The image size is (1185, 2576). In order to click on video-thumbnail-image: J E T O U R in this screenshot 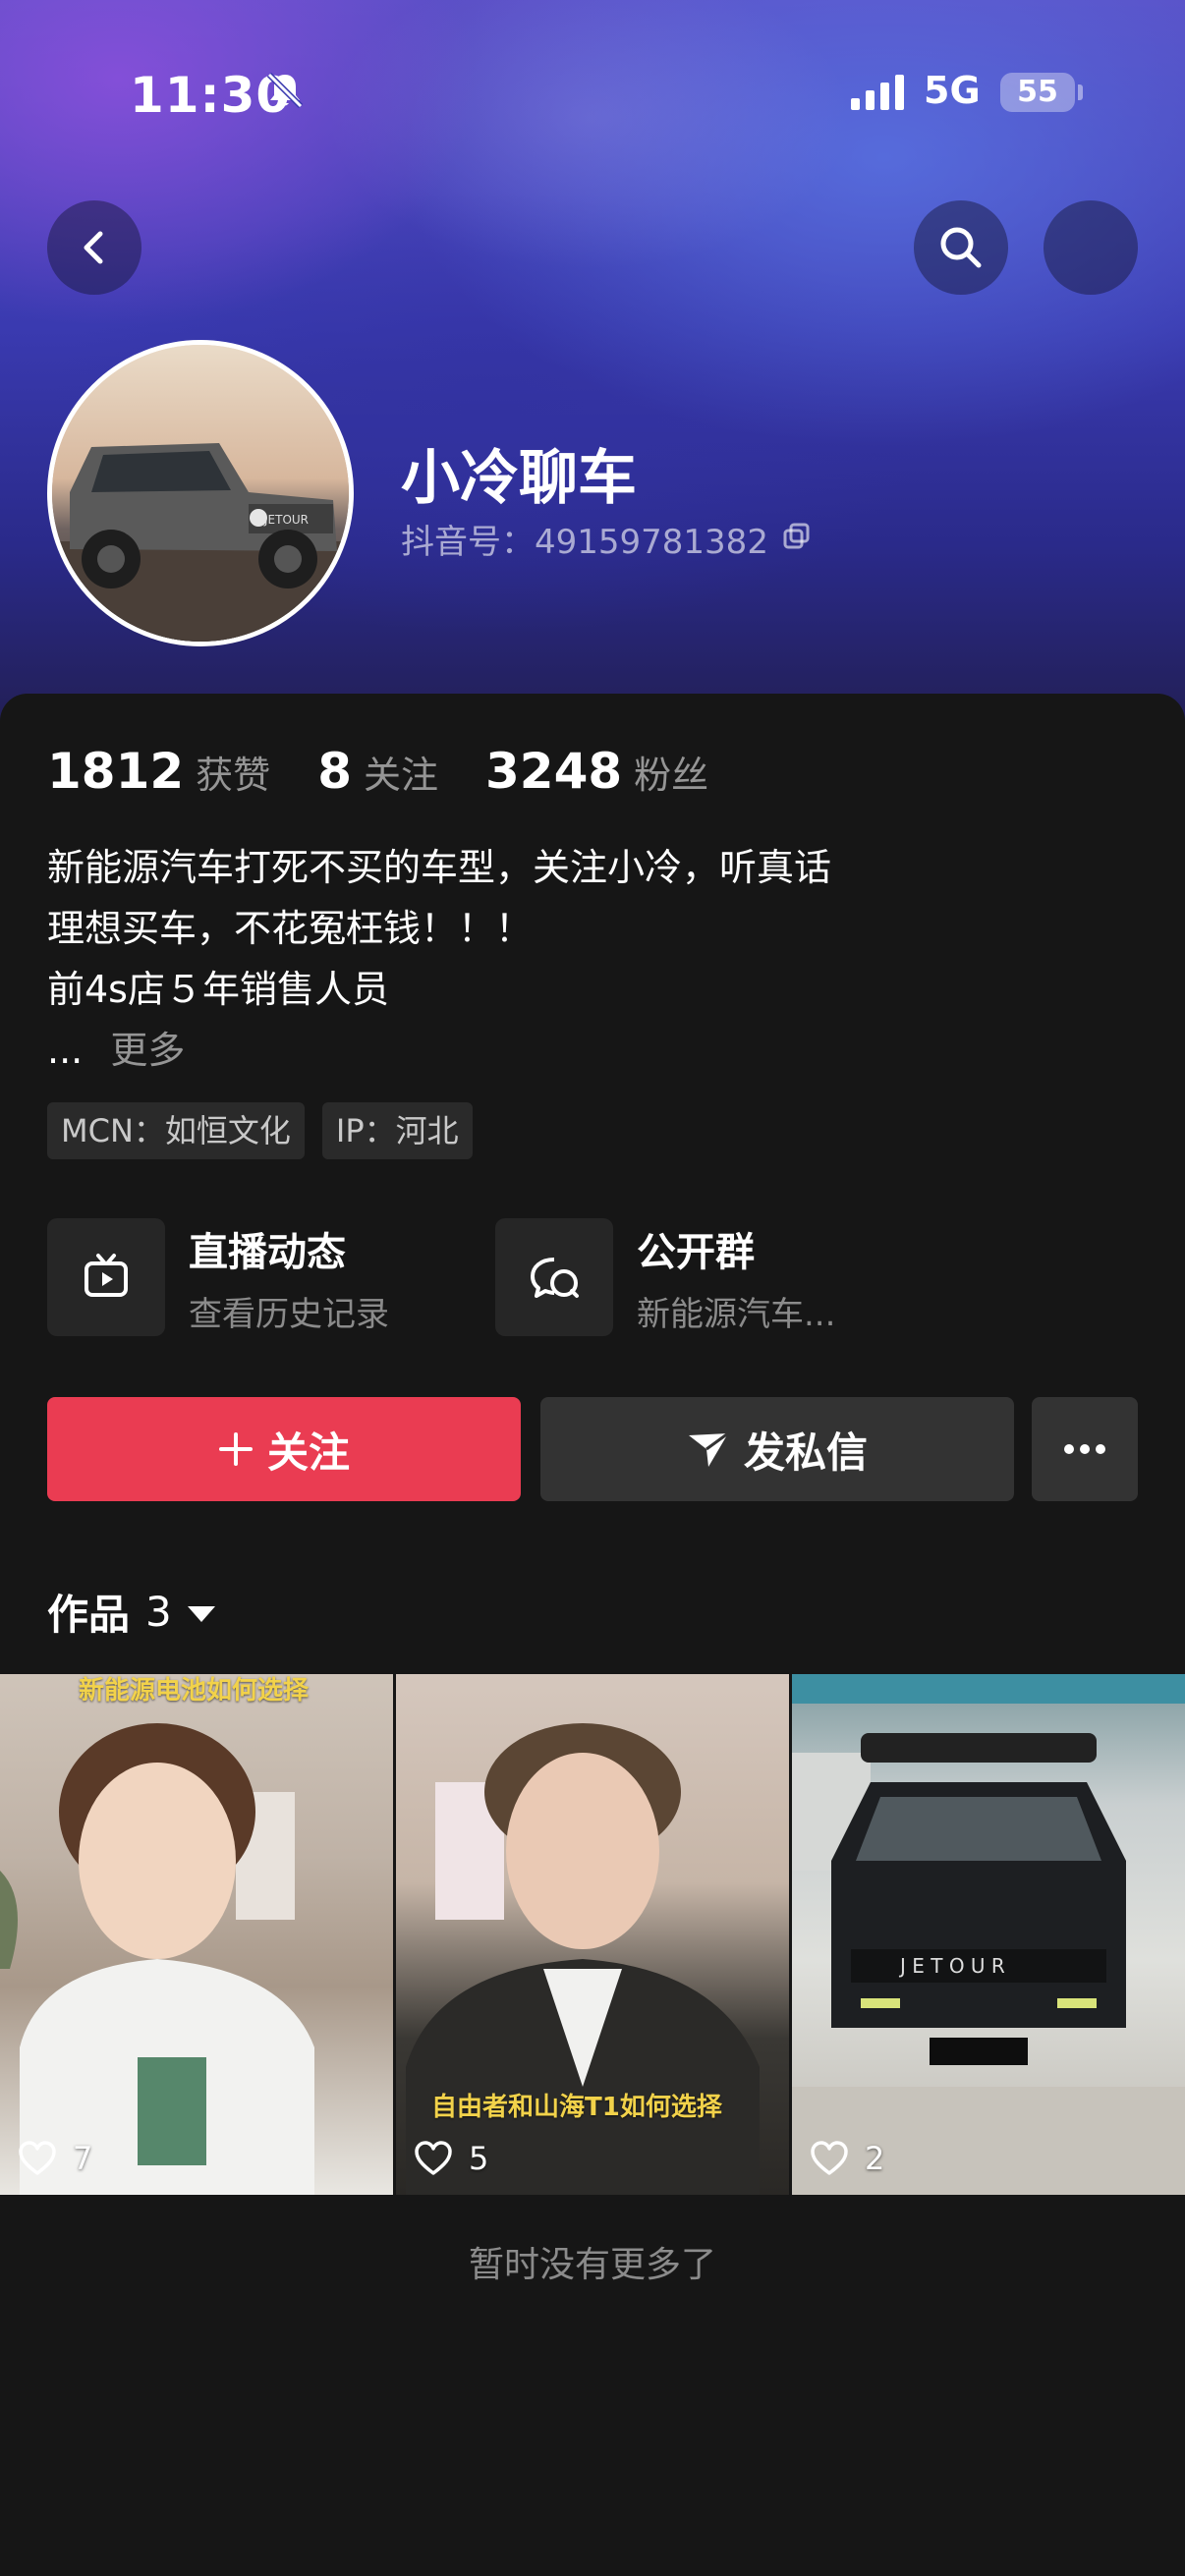, I will do `click(989, 1934)`.